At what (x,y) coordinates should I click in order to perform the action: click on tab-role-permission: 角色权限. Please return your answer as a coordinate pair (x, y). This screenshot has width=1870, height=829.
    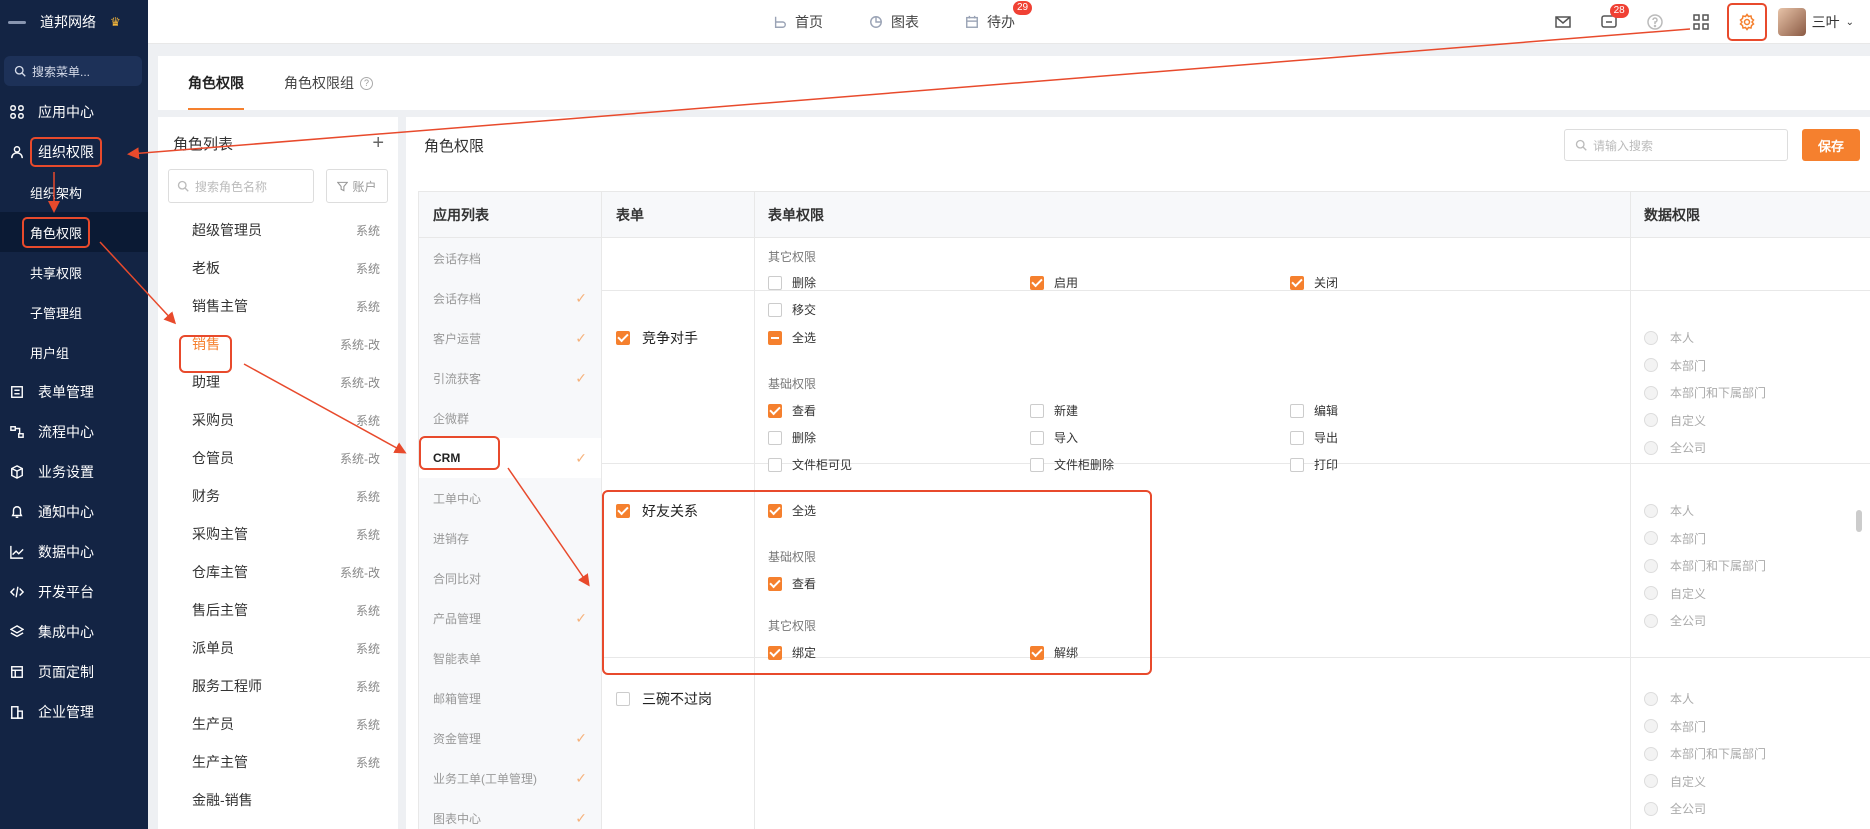
    Looking at the image, I should click on (216, 83).